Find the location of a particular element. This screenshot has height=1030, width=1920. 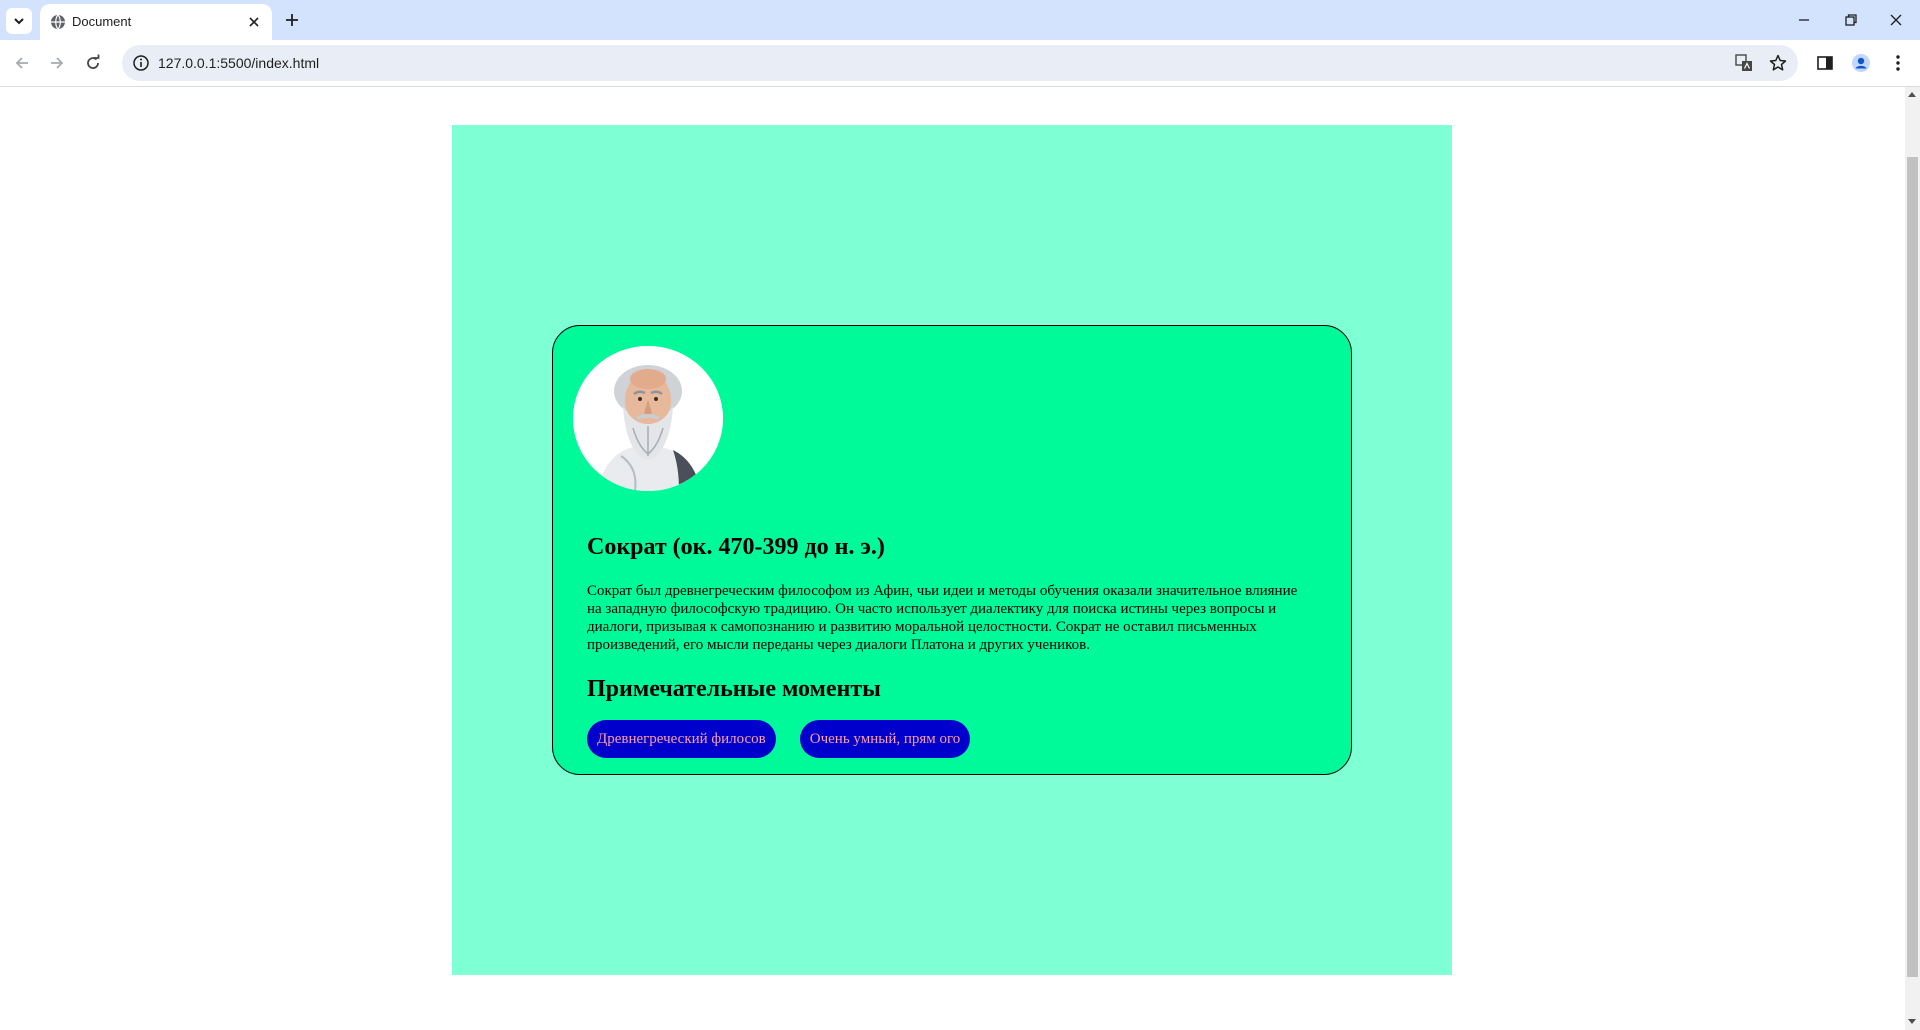

reload-icon is located at coordinates (93, 63).